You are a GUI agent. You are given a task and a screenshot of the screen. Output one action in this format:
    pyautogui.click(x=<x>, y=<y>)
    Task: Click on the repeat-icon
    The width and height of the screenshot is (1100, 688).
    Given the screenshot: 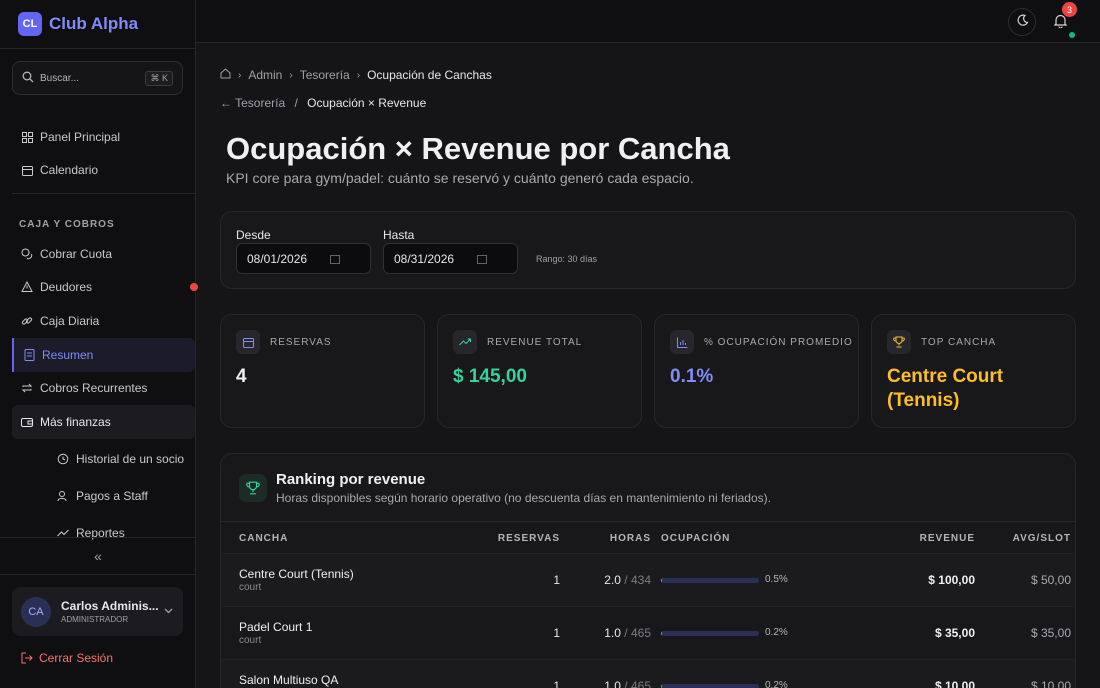 What is the action you would take?
    pyautogui.click(x=27, y=388)
    